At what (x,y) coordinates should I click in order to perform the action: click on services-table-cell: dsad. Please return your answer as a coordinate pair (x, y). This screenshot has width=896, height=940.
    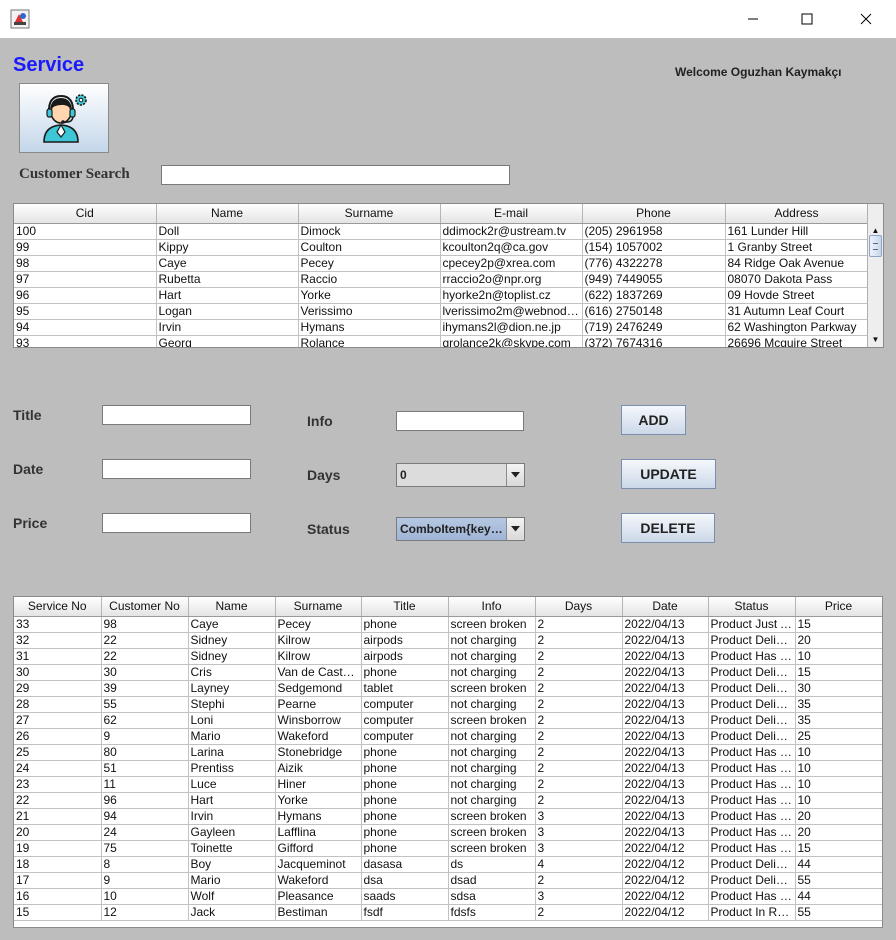
    Looking at the image, I should click on (492, 880).